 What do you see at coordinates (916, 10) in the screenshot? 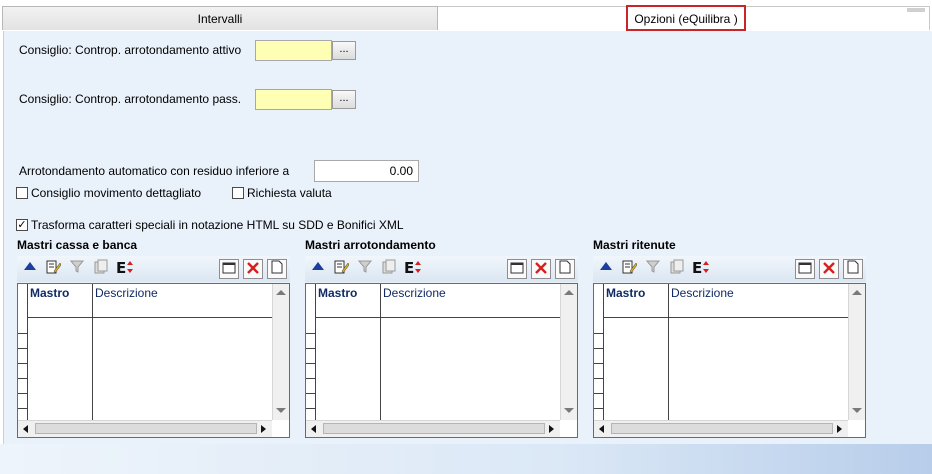
I see `tab-edge-marker` at bounding box center [916, 10].